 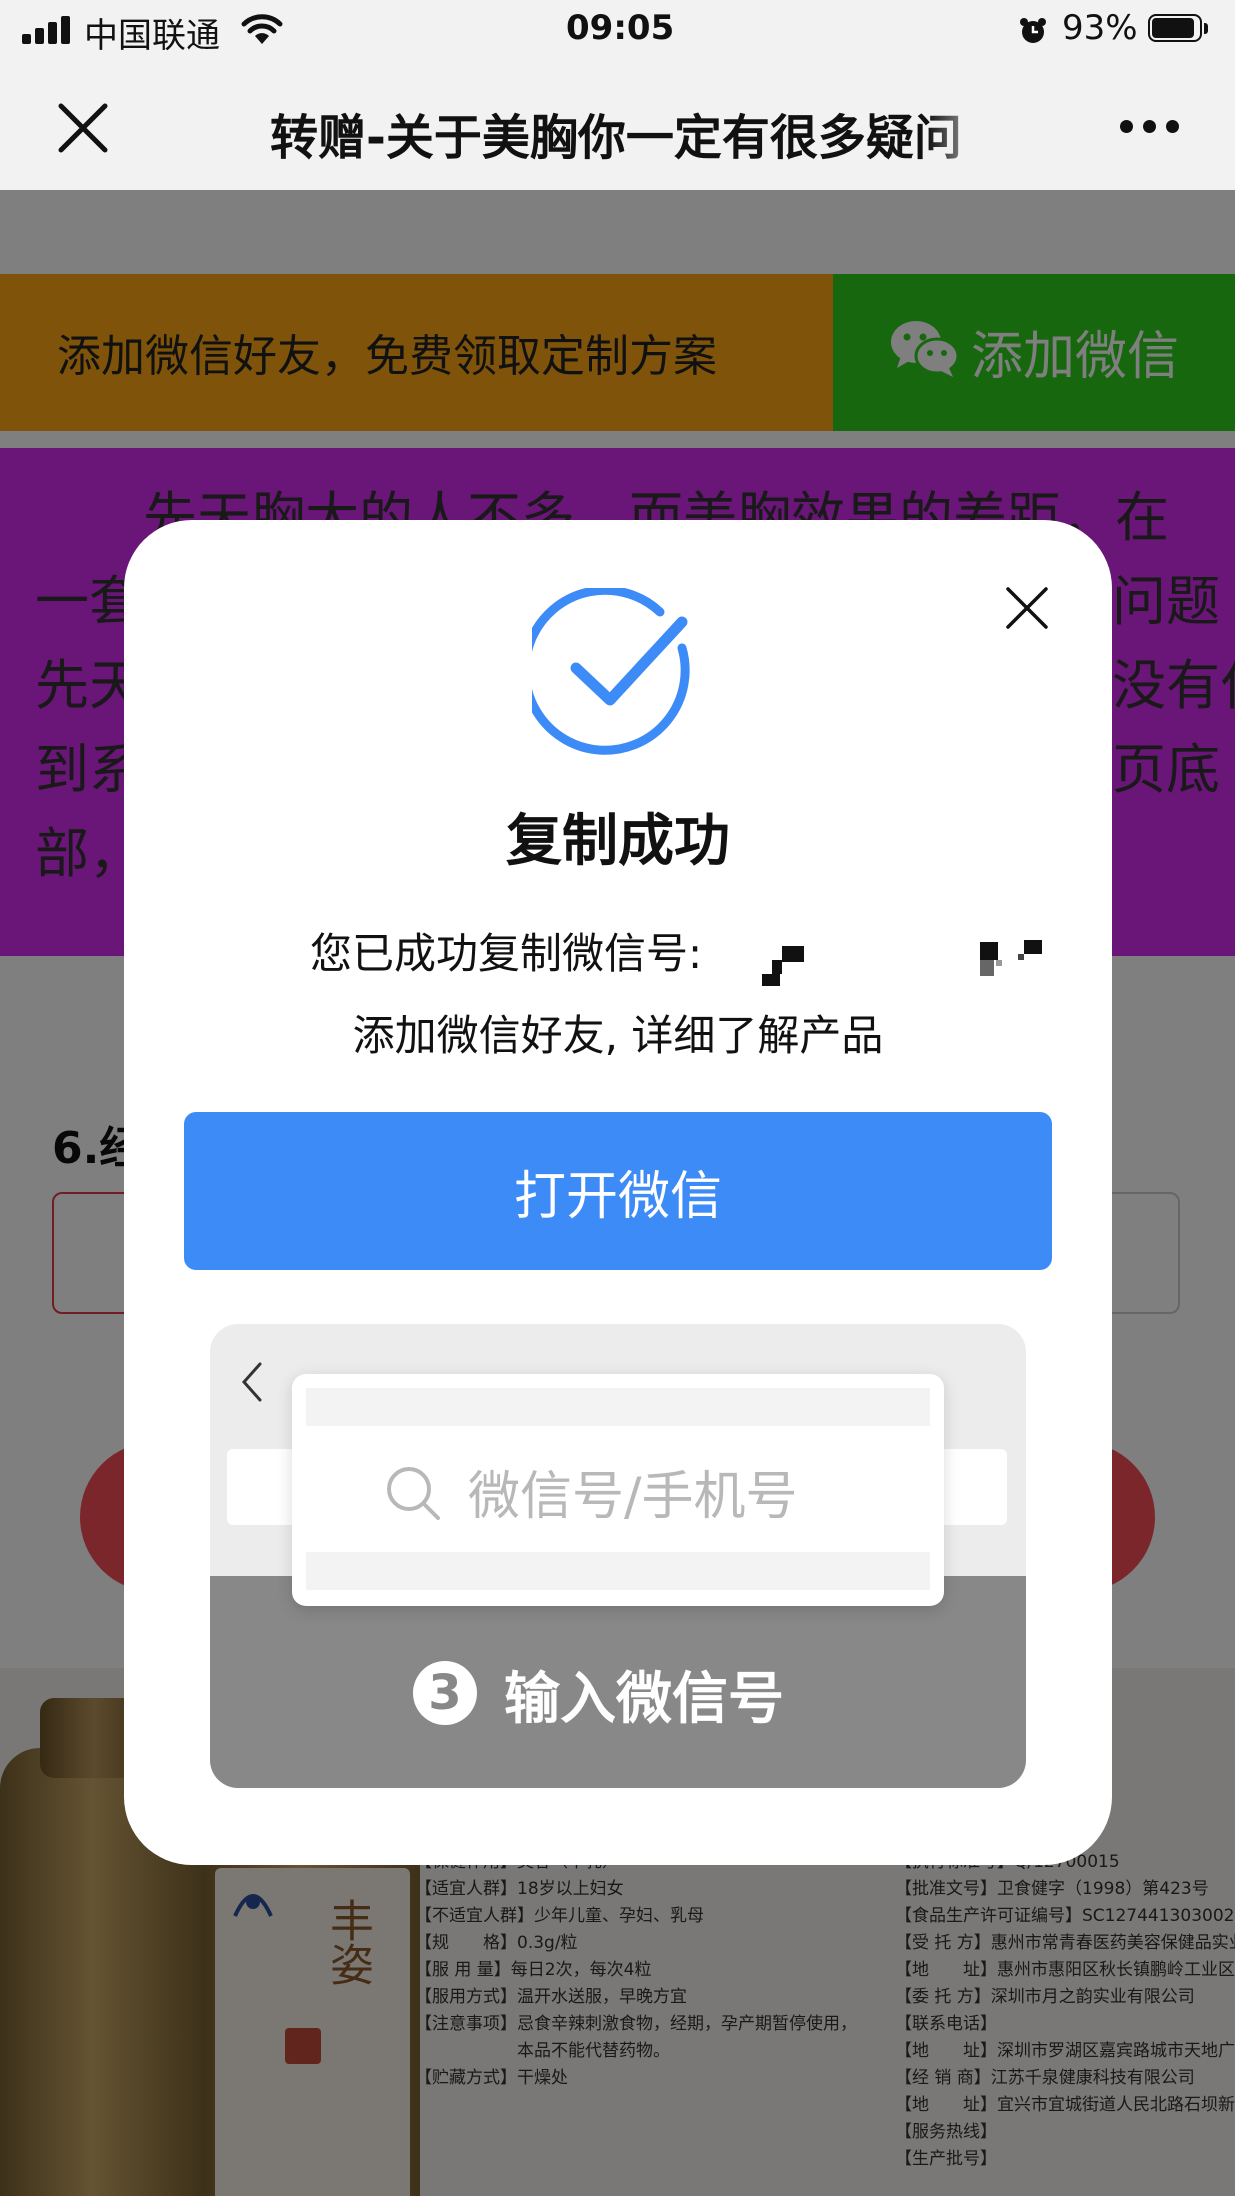 I want to click on step-instruction: 输入微信号, so click(x=644, y=1699).